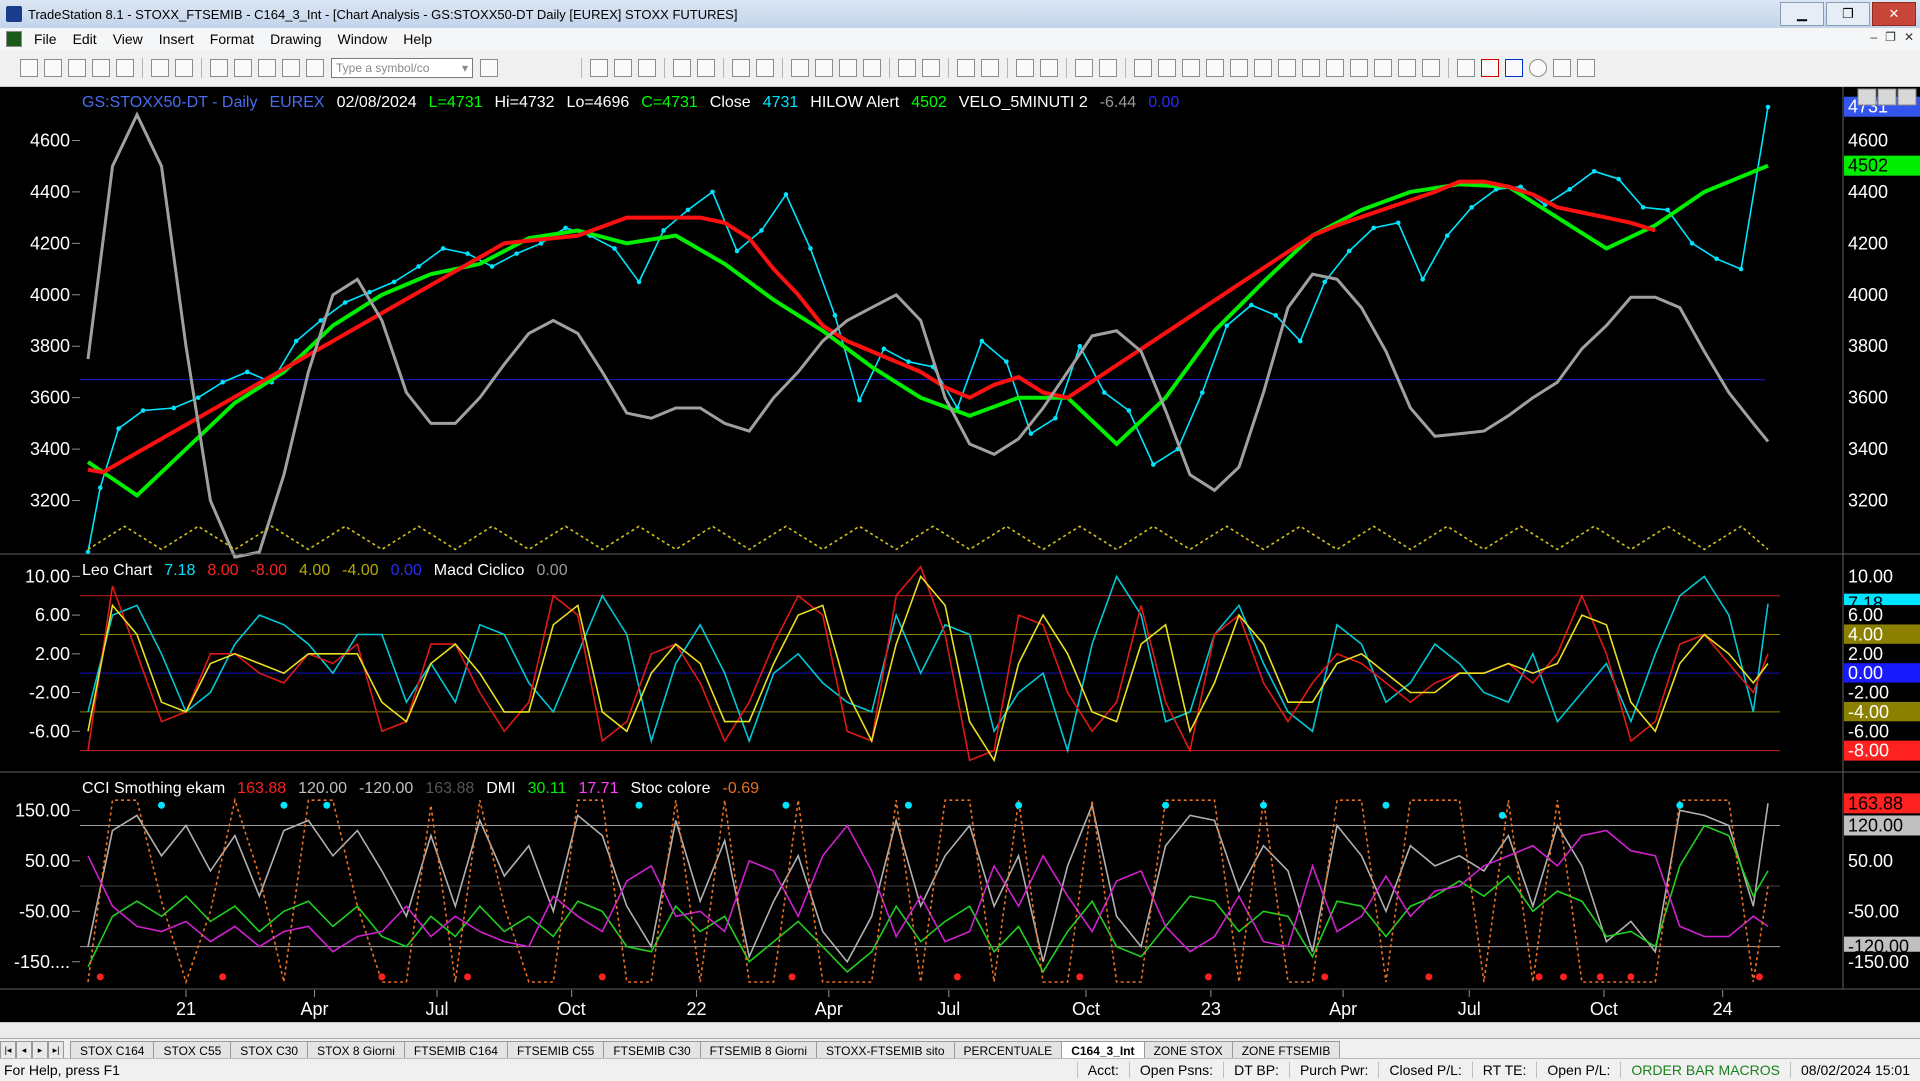 Image resolution: width=1920 pixels, height=1081 pixels. I want to click on tab-stox-8-giorni: STOX 8 Giorni, so click(356, 1050).